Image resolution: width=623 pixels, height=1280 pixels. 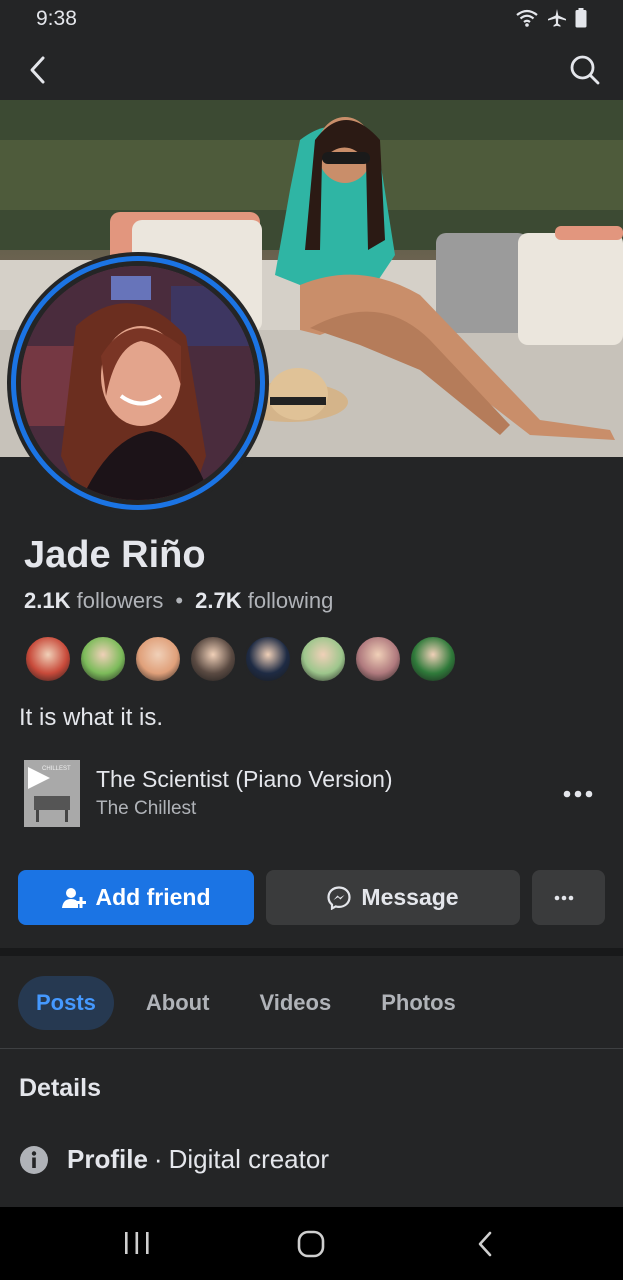 I want to click on song-title: The Scientist (Piano Version), so click(x=244, y=779).